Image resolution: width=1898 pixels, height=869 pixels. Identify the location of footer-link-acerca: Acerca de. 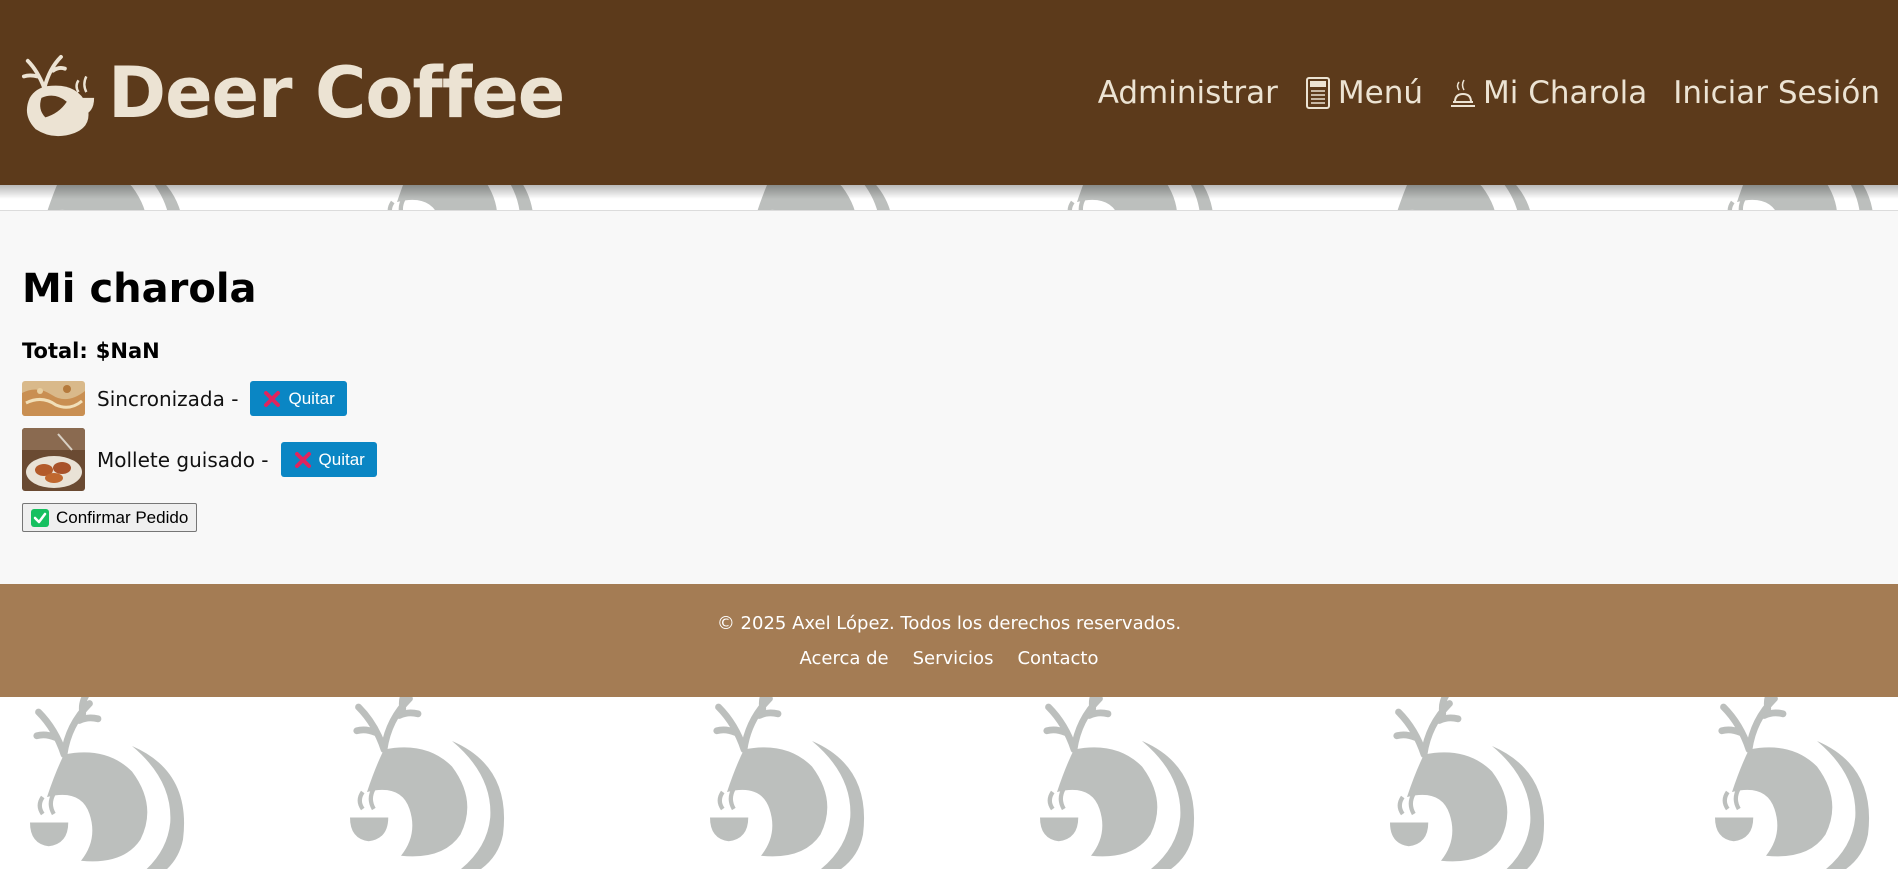
(843, 658).